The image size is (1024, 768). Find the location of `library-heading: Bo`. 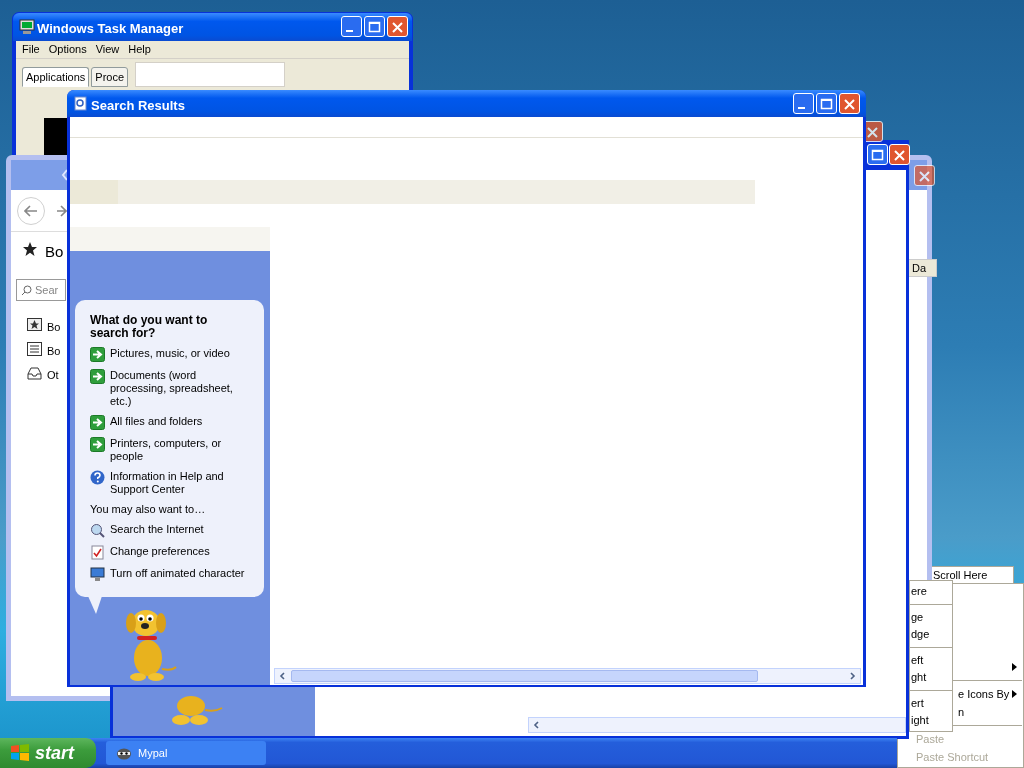

library-heading: Bo is located at coordinates (54, 252).